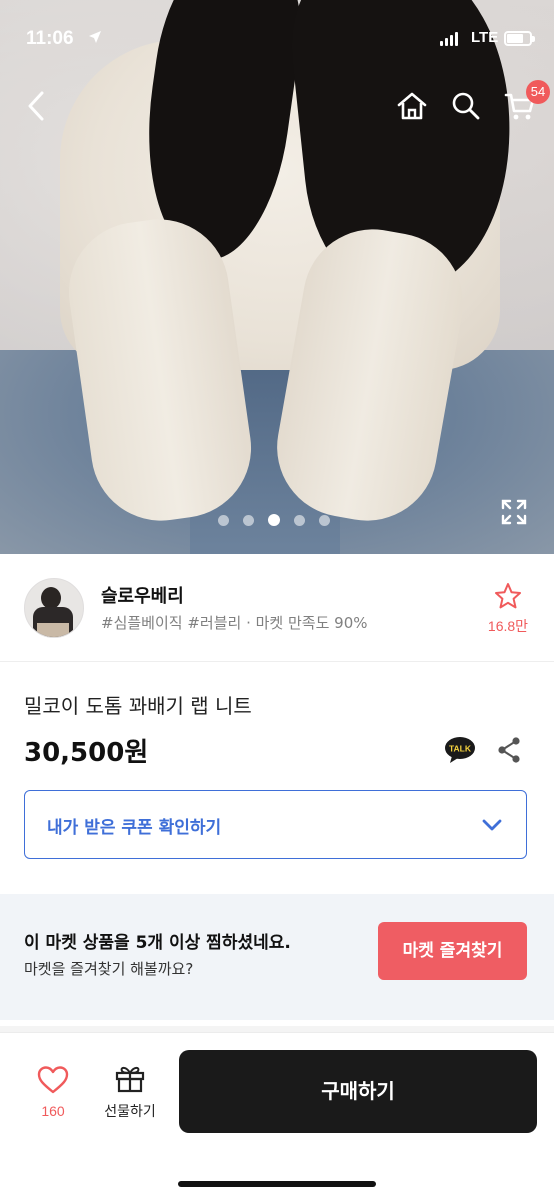 This screenshot has width=554, height=1200. What do you see at coordinates (157, 943) in the screenshot?
I see `banner-title: 이 마켓 상품을 5개 이상 찜하셨네요.` at bounding box center [157, 943].